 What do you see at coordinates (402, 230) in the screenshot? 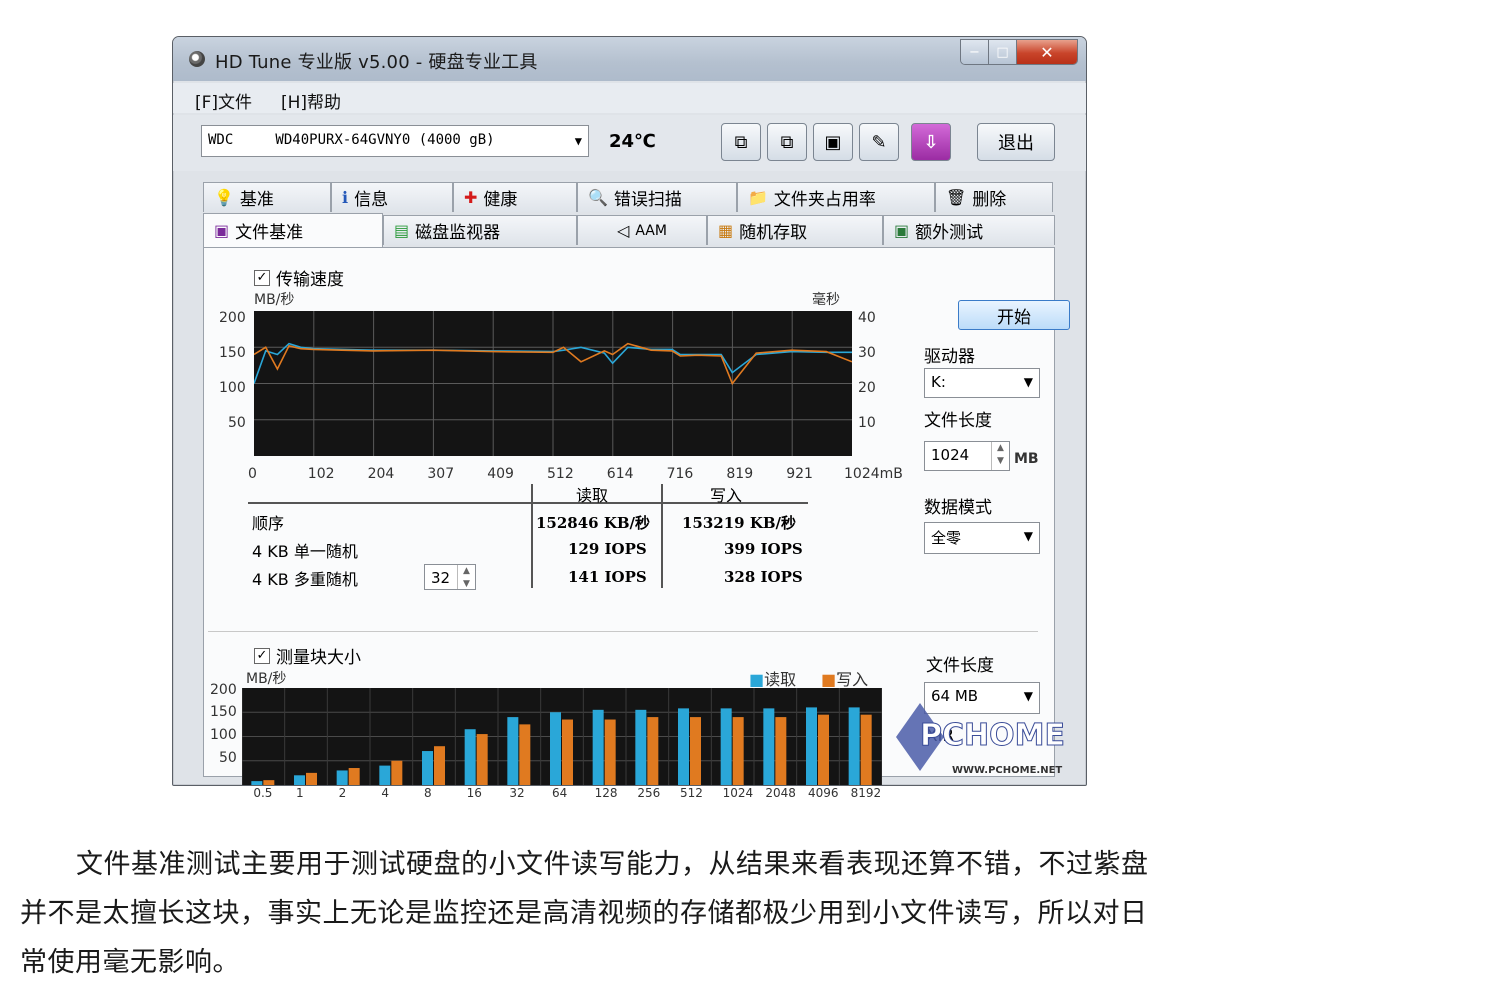
I see `monitor-chart-icon: ▤` at bounding box center [402, 230].